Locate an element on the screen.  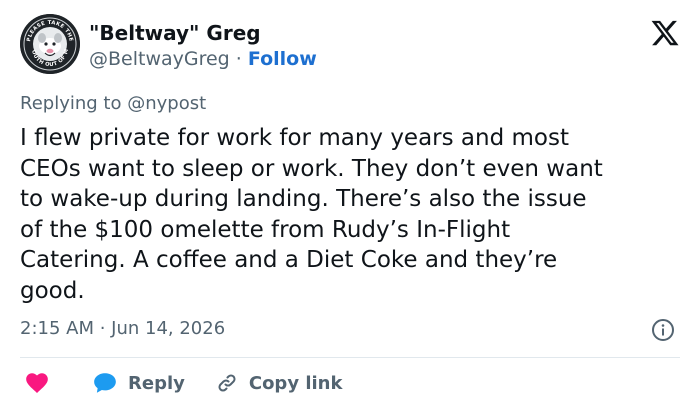
author-handle: @BeltwayGreg is located at coordinates (159, 59).